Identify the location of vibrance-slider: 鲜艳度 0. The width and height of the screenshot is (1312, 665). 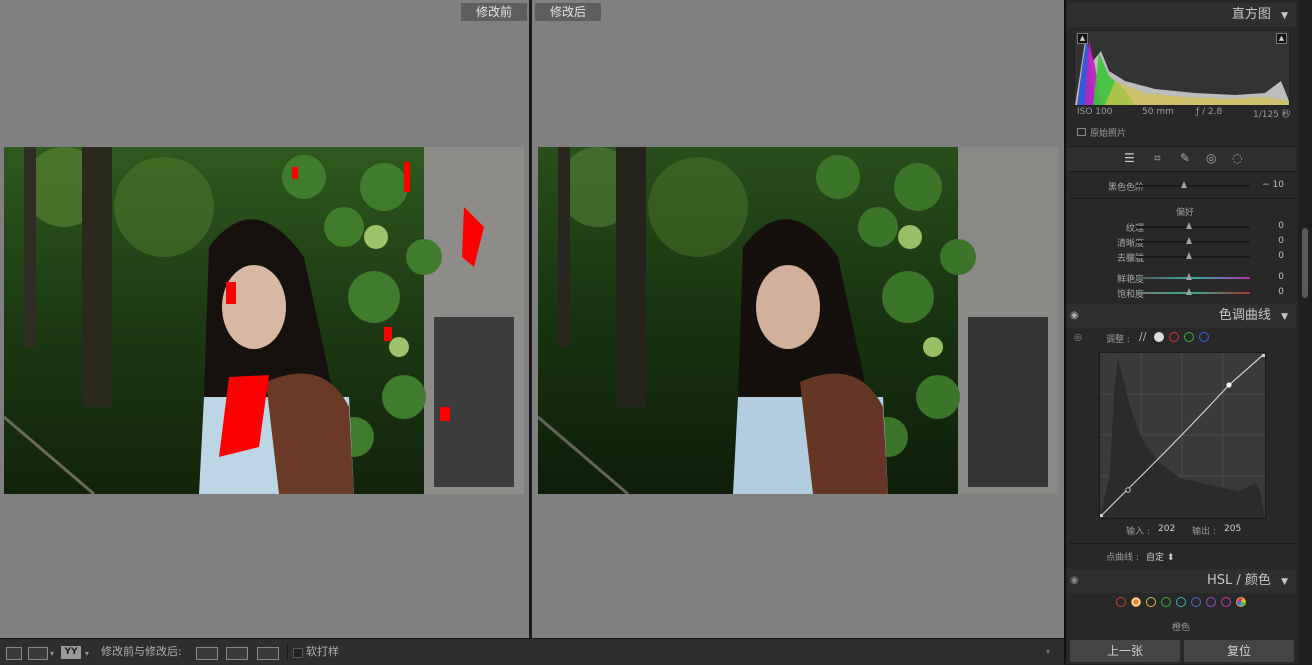
(1181, 277).